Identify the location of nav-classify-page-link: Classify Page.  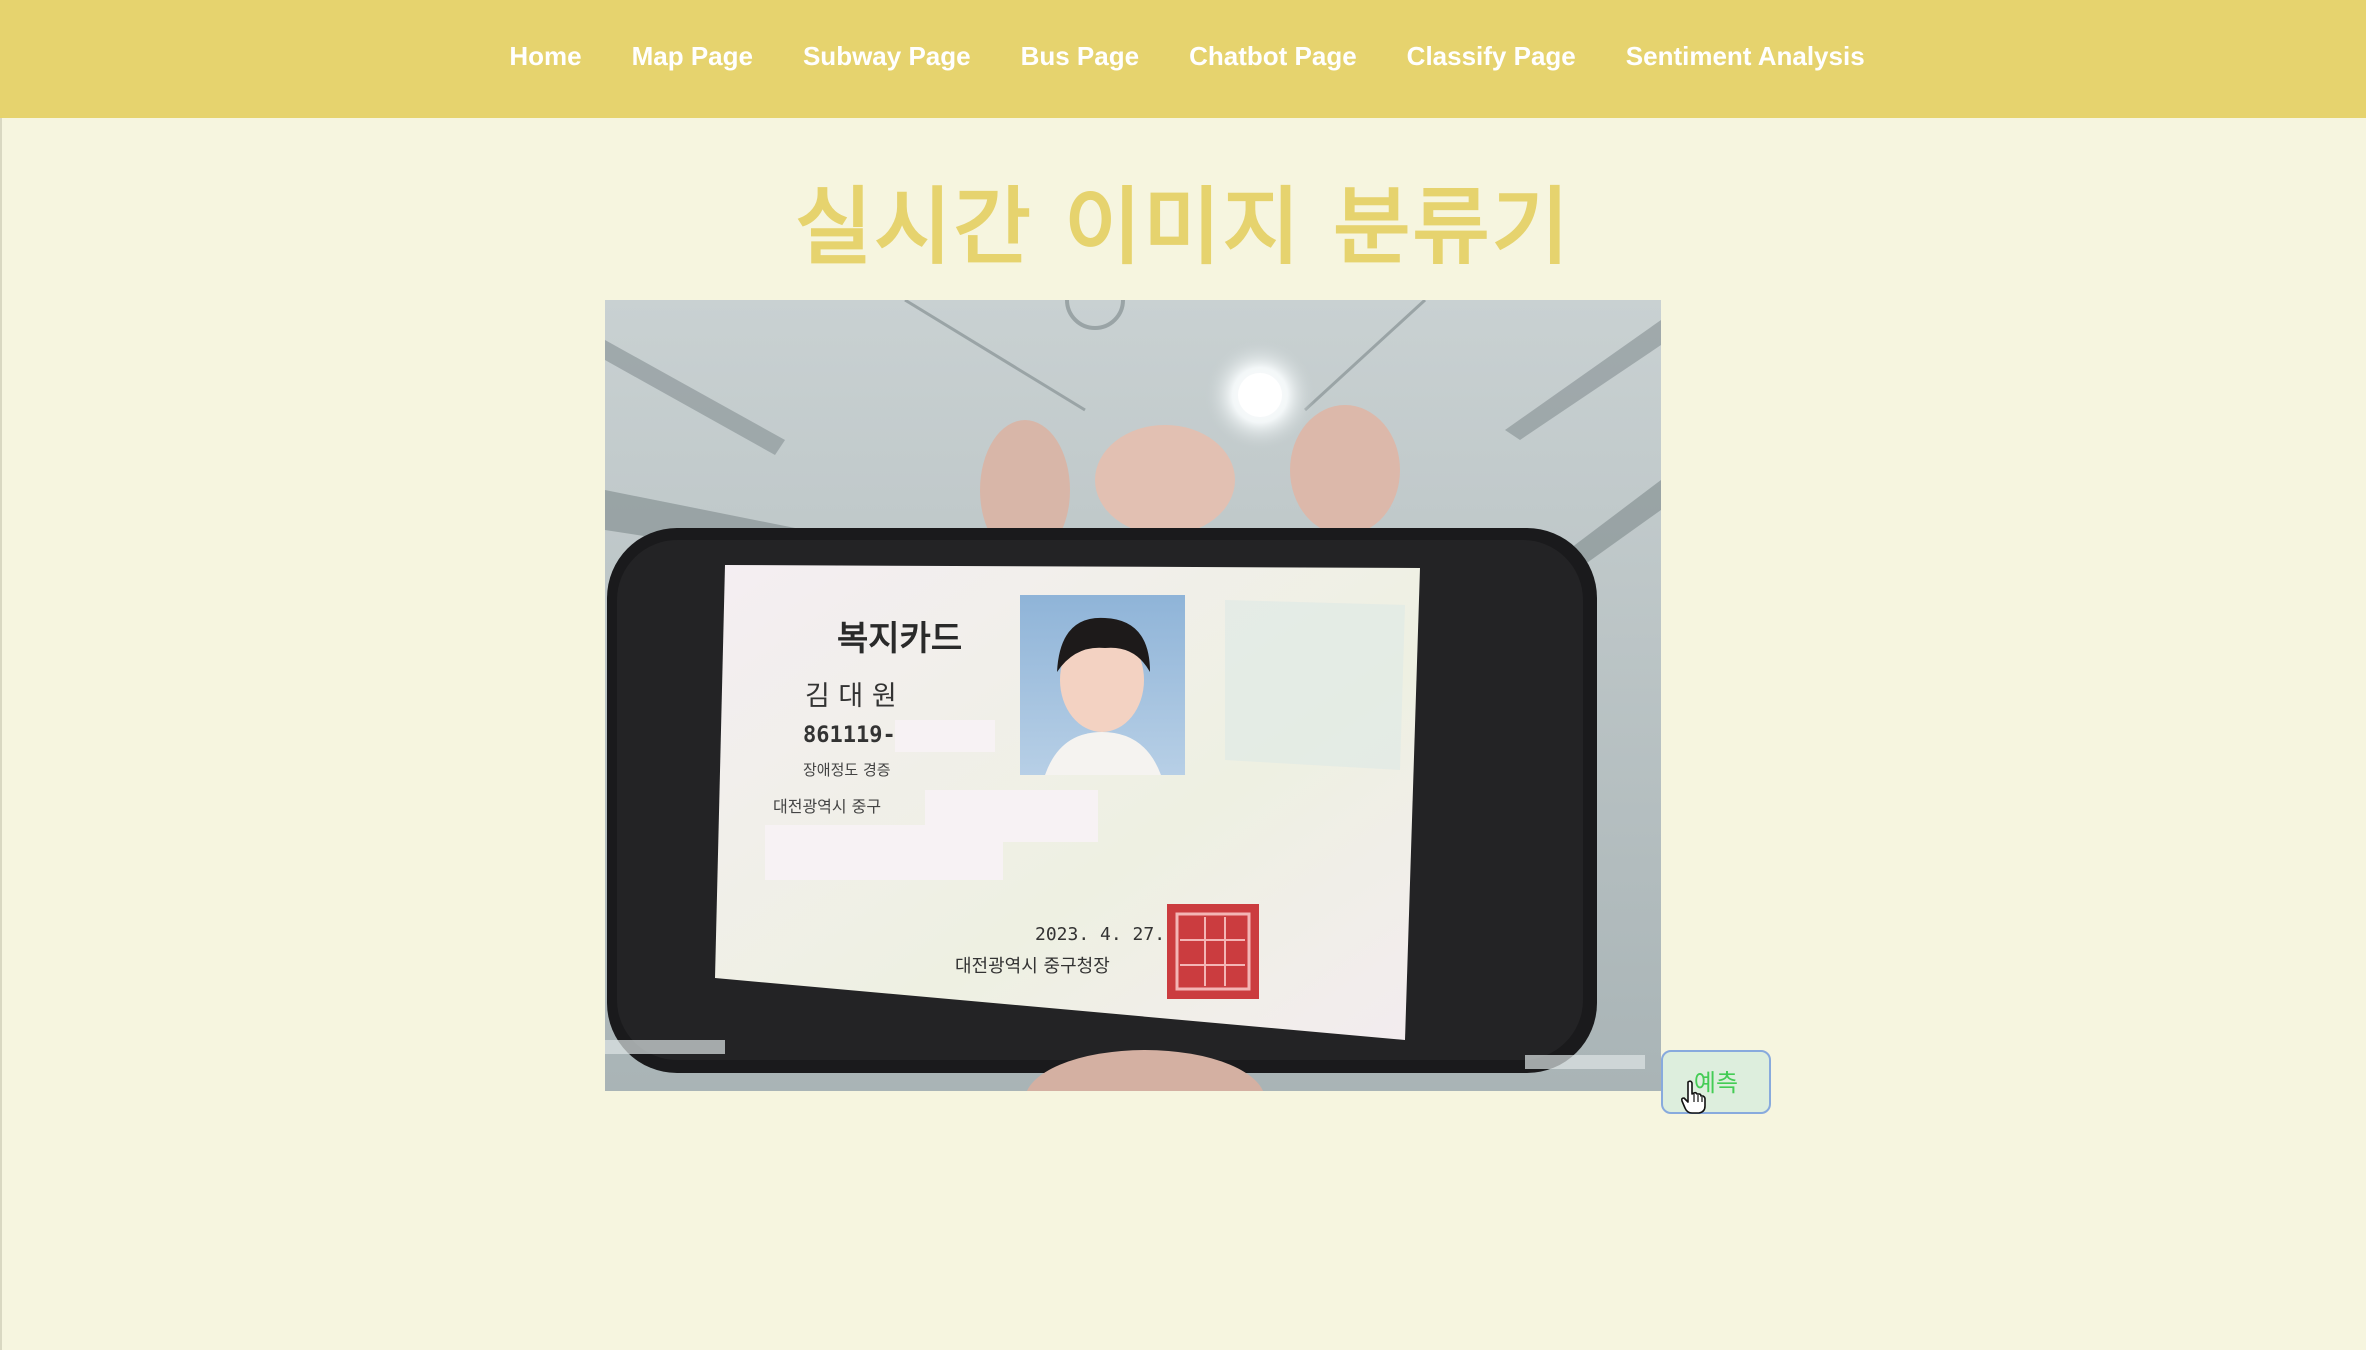
(1491, 56).